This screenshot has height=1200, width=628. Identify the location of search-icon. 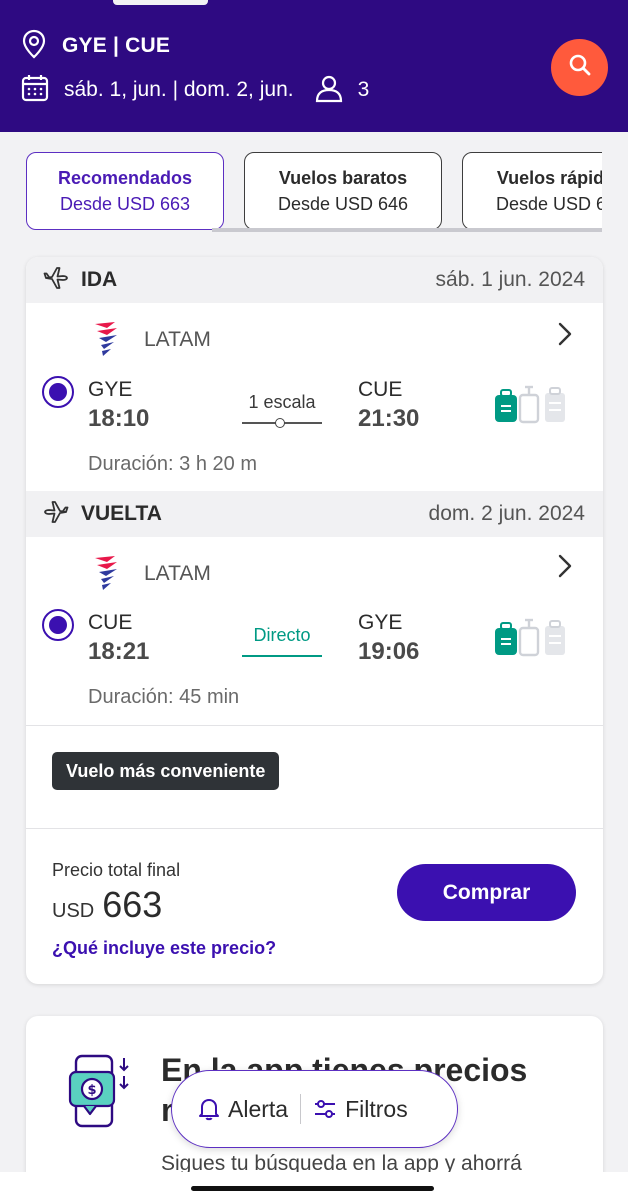
(580, 67).